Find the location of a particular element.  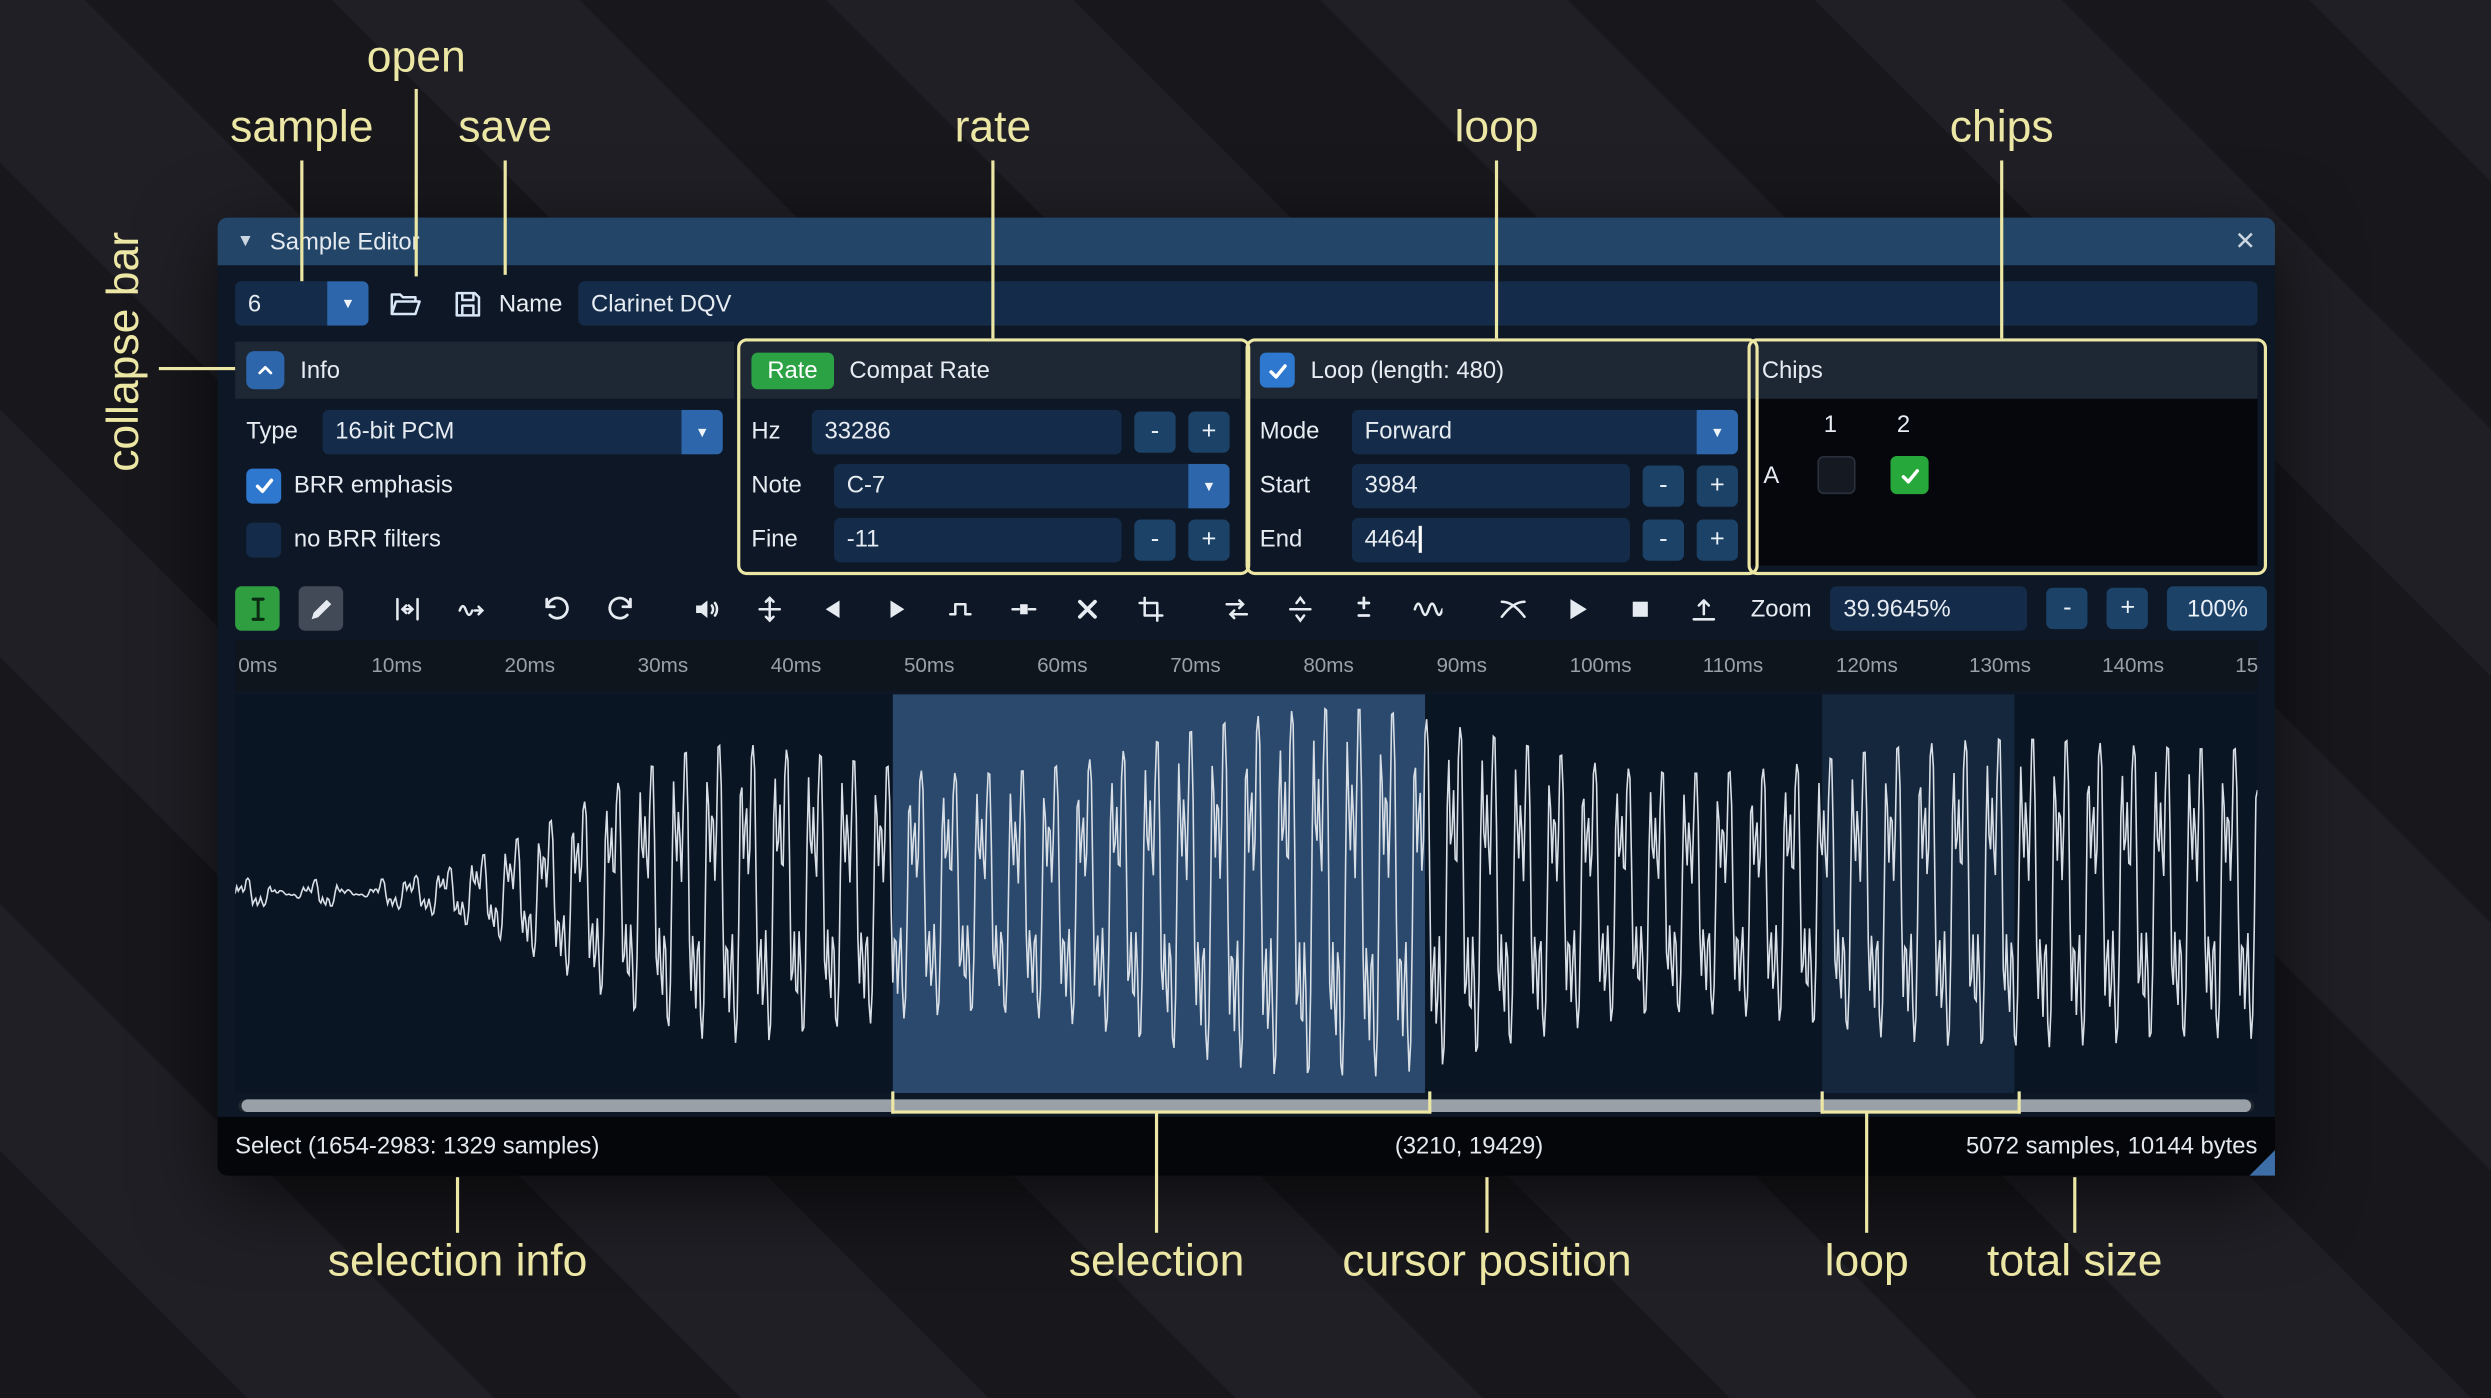

plus-minus-icon is located at coordinates (1363, 606).